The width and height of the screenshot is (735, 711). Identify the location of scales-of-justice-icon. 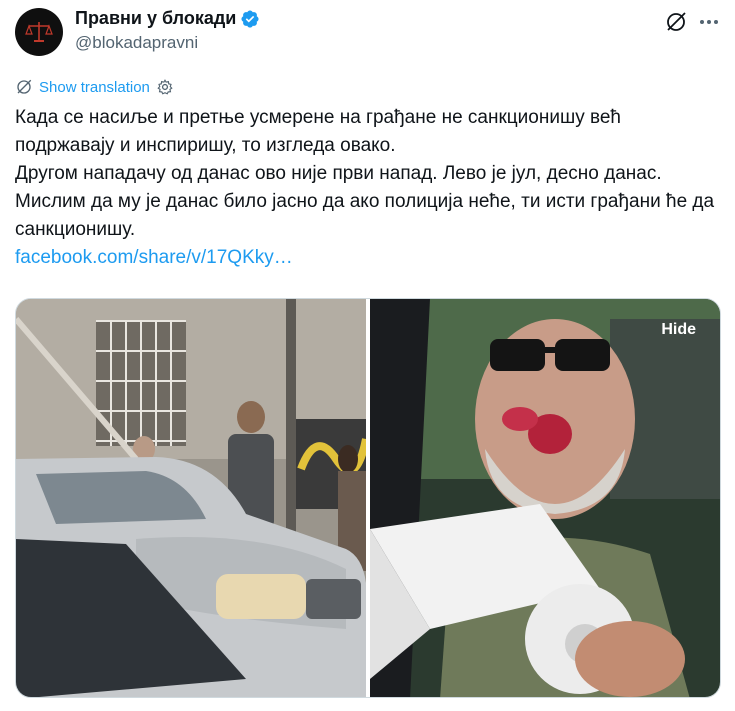
(39, 32).